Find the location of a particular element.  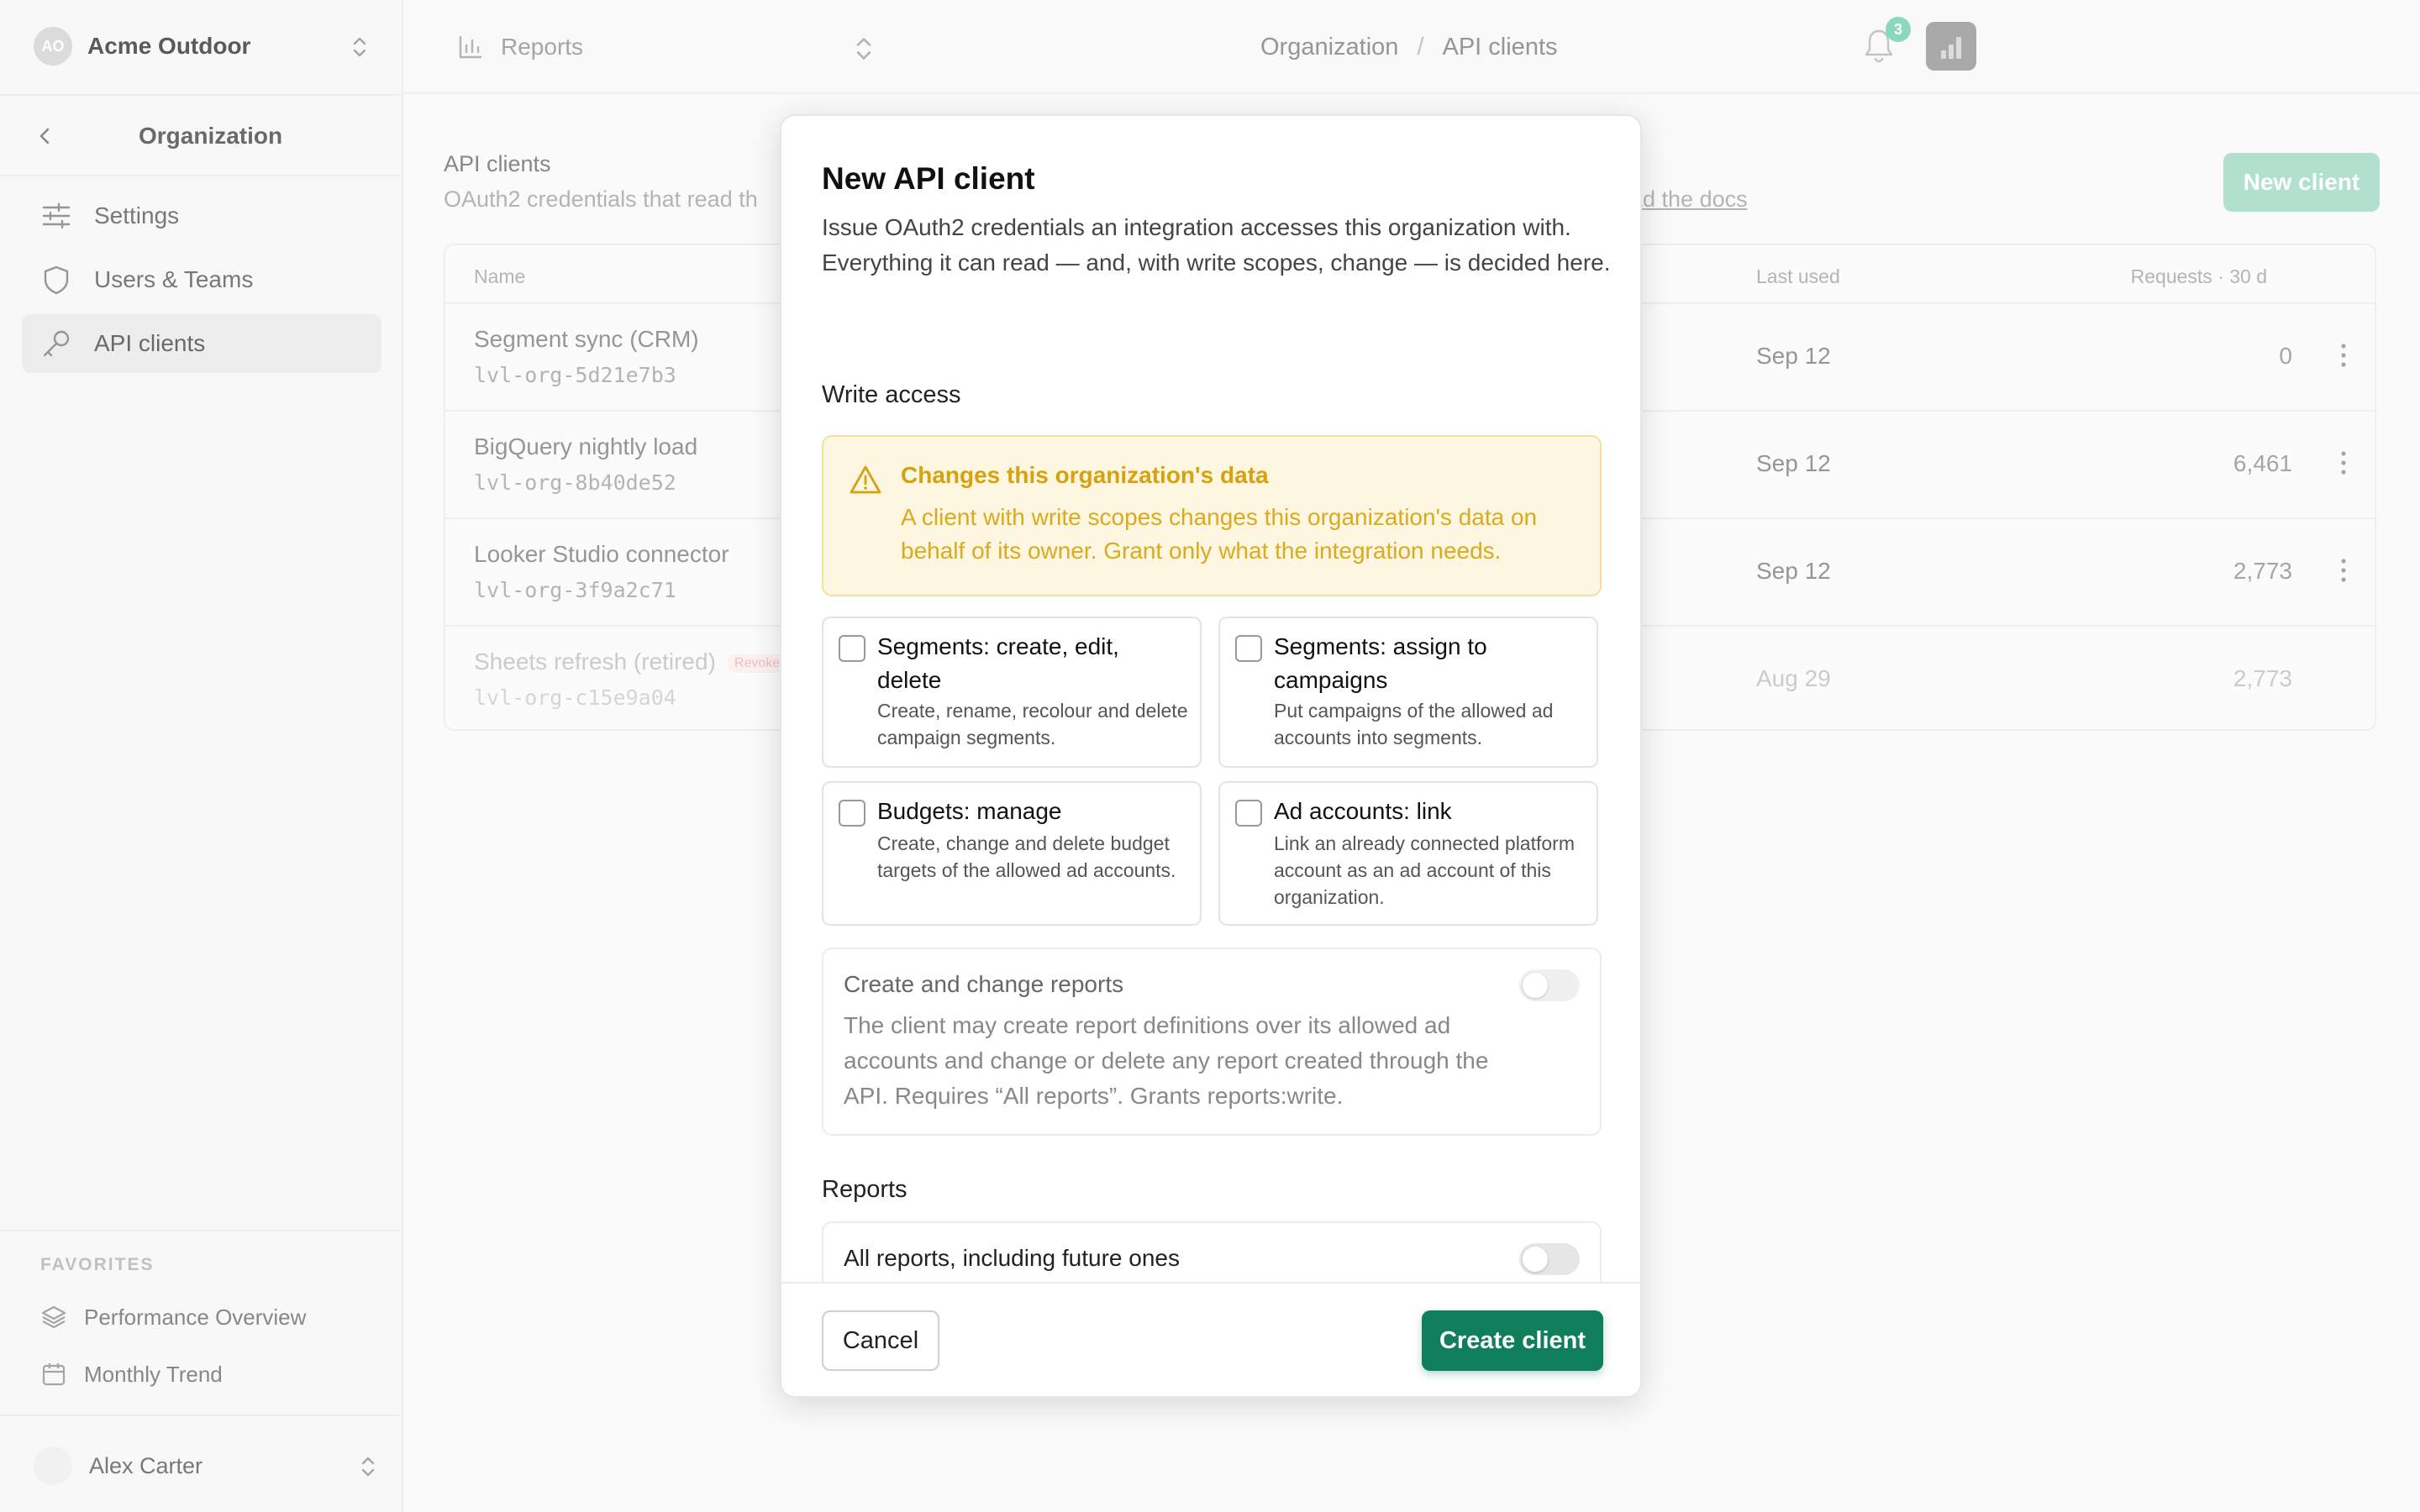

dialog-title: New API client is located at coordinates (929, 178).